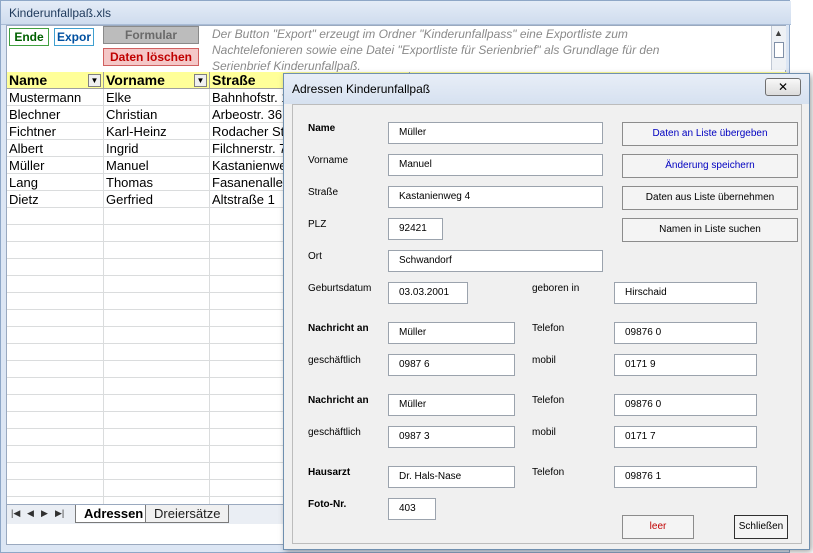 The width and height of the screenshot is (813, 553). What do you see at coordinates (30, 513) in the screenshot?
I see `prev-sheet-icon: ◀` at bounding box center [30, 513].